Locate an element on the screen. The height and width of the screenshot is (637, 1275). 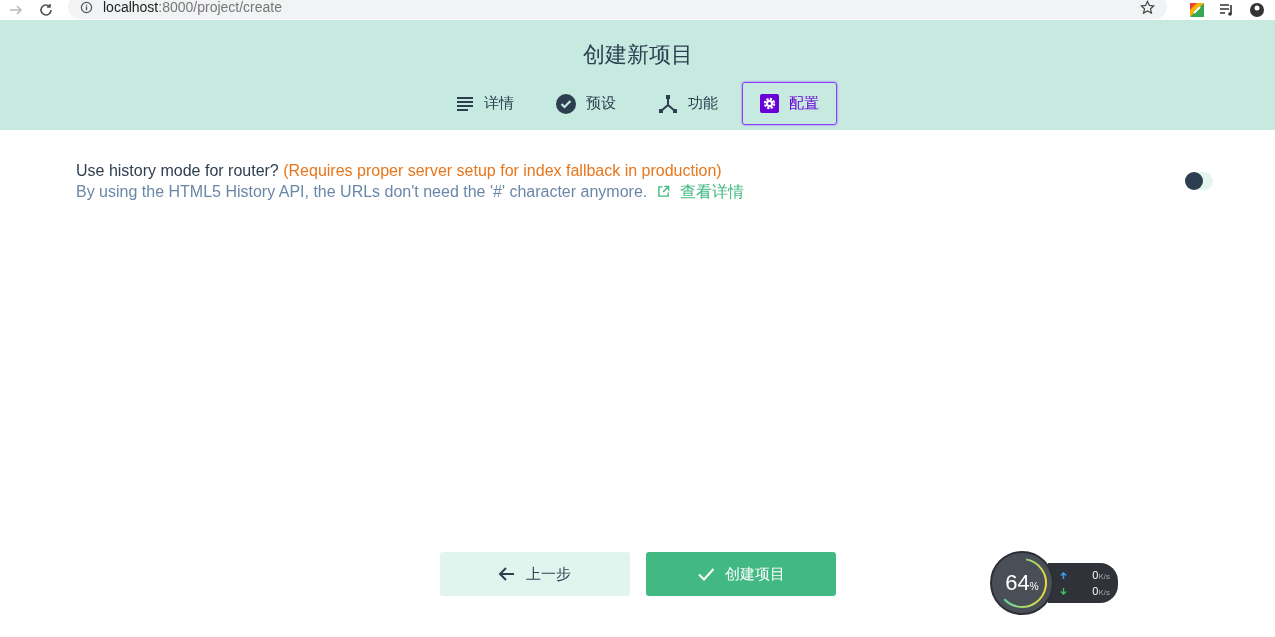
page-title: 创建新项目 is located at coordinates (637, 55).